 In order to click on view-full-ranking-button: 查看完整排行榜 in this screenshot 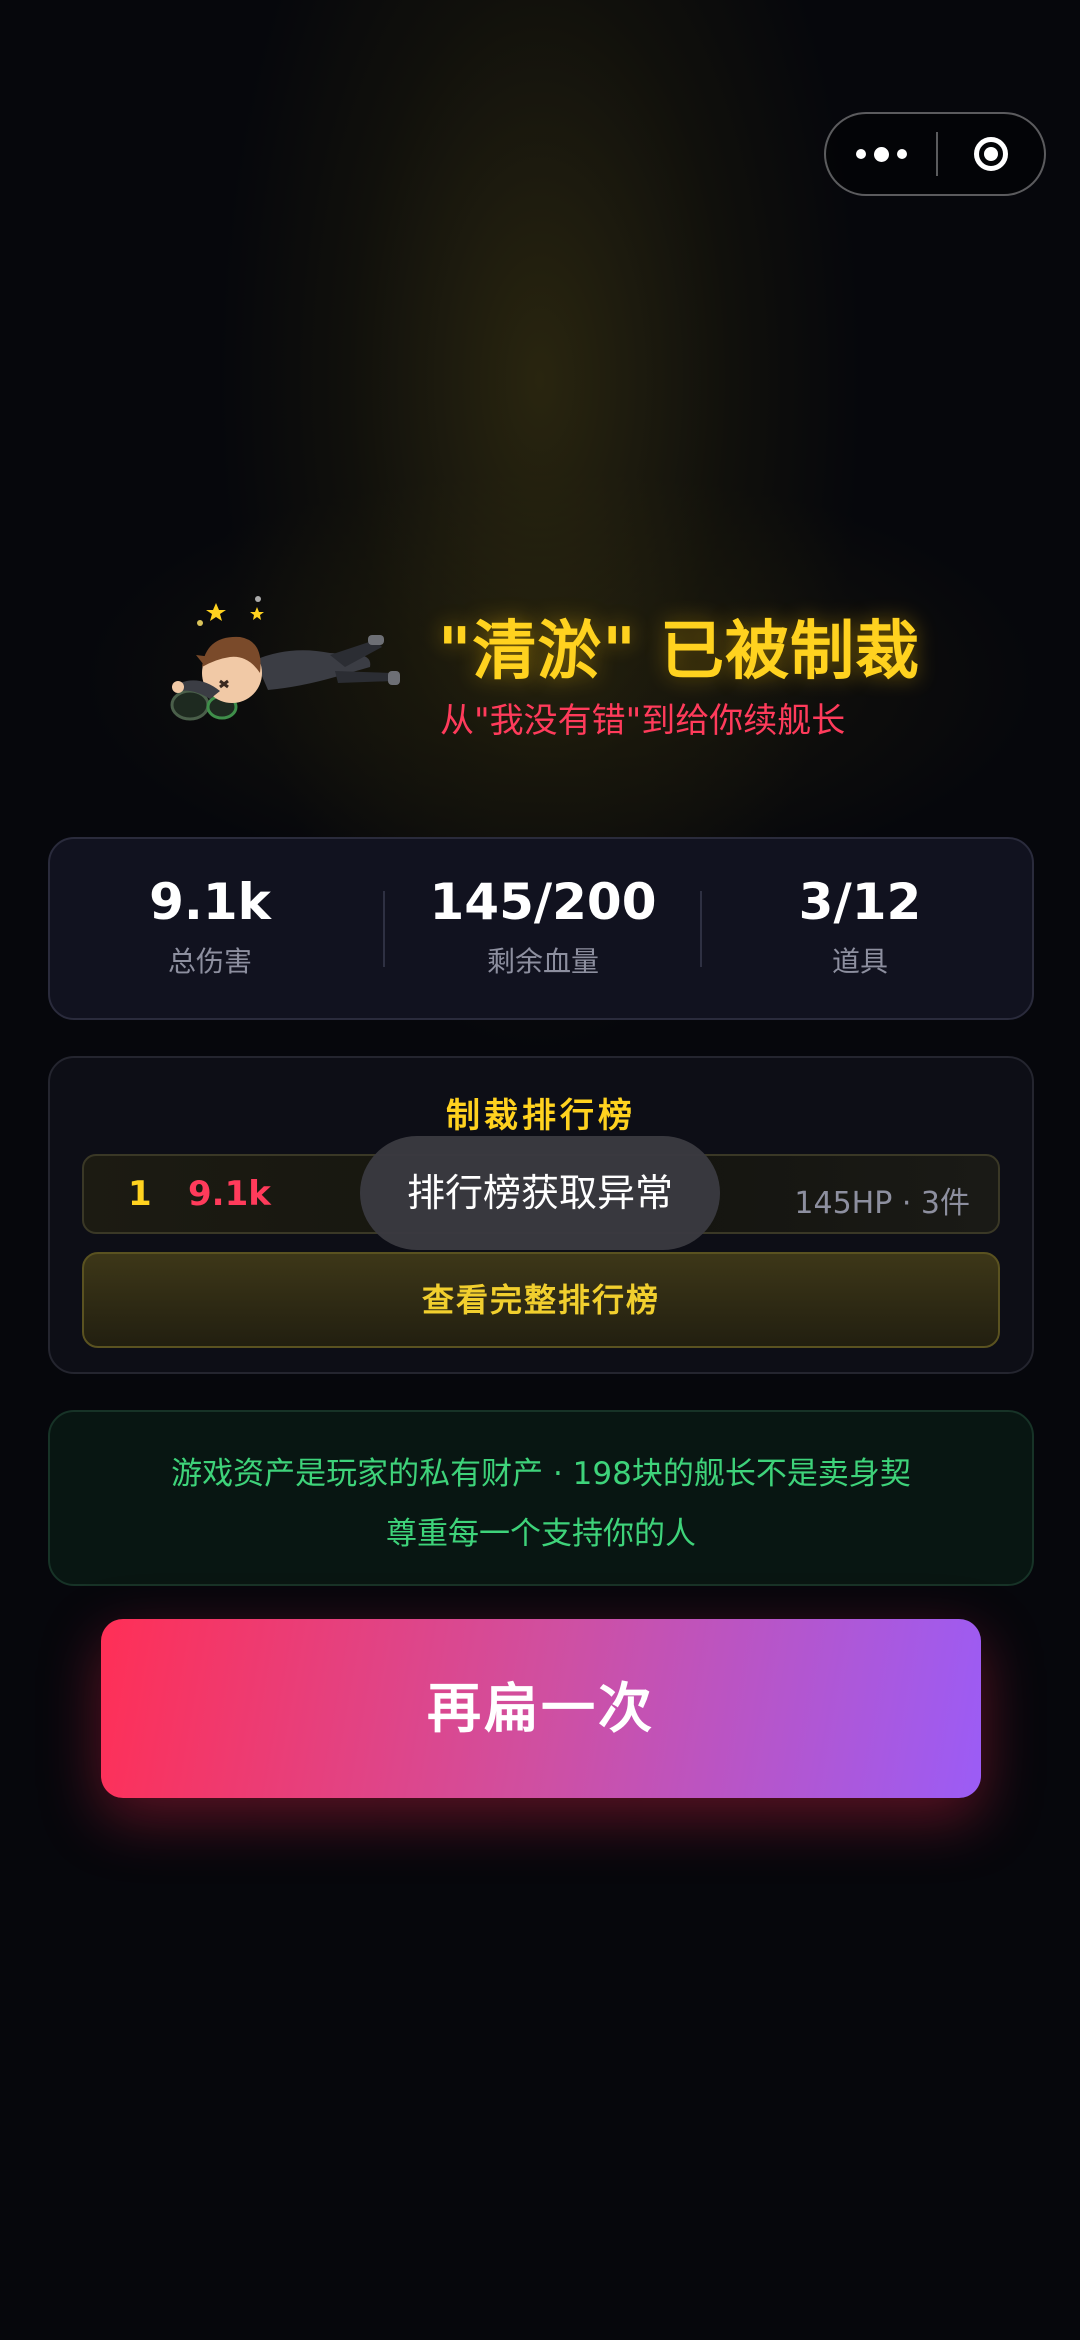, I will do `click(541, 1300)`.